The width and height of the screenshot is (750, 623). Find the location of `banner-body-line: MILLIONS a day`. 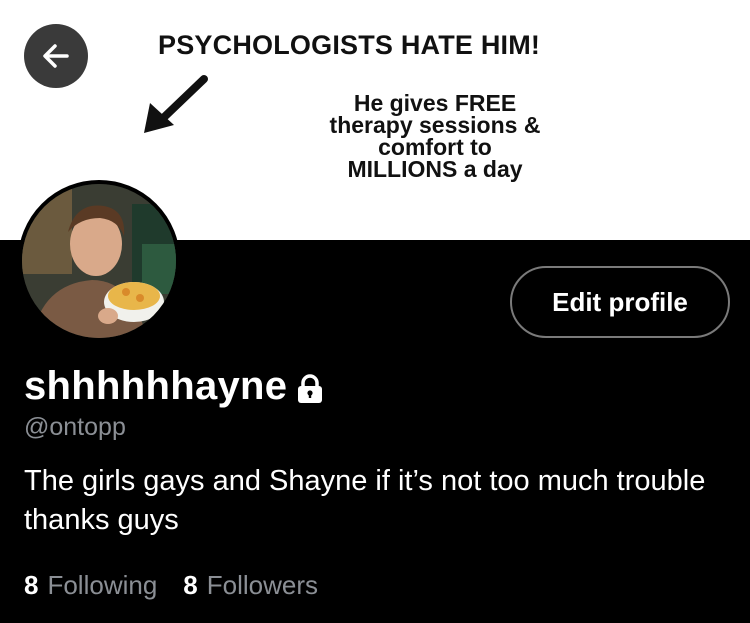

banner-body-line: MILLIONS a day is located at coordinates (435, 169).